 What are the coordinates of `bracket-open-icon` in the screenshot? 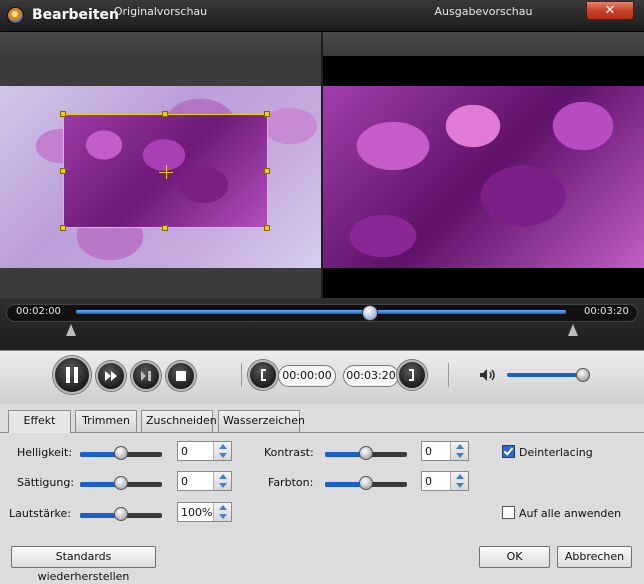 It's located at (263, 375).